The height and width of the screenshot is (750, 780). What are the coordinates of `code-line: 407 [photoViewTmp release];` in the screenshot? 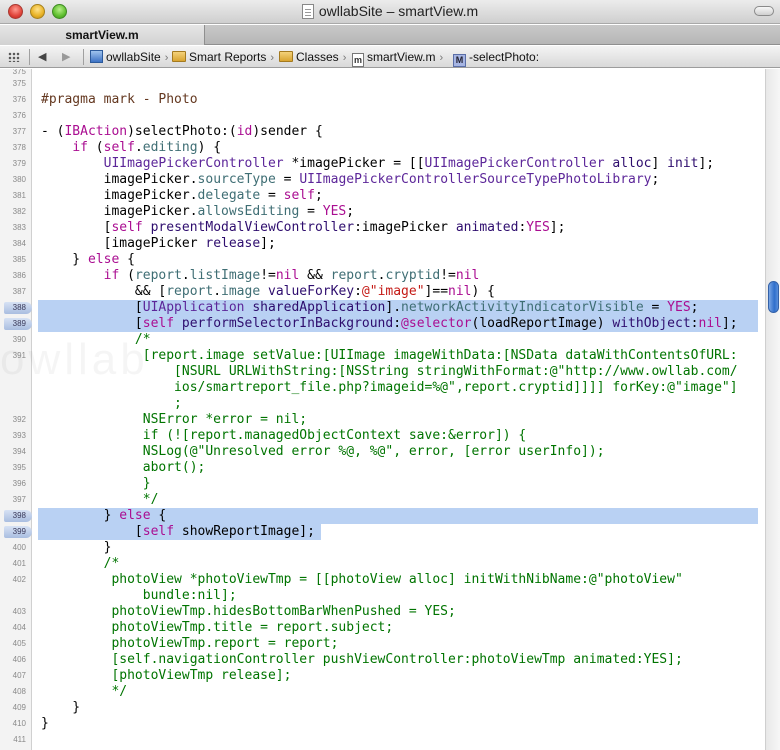 It's located at (382, 676).